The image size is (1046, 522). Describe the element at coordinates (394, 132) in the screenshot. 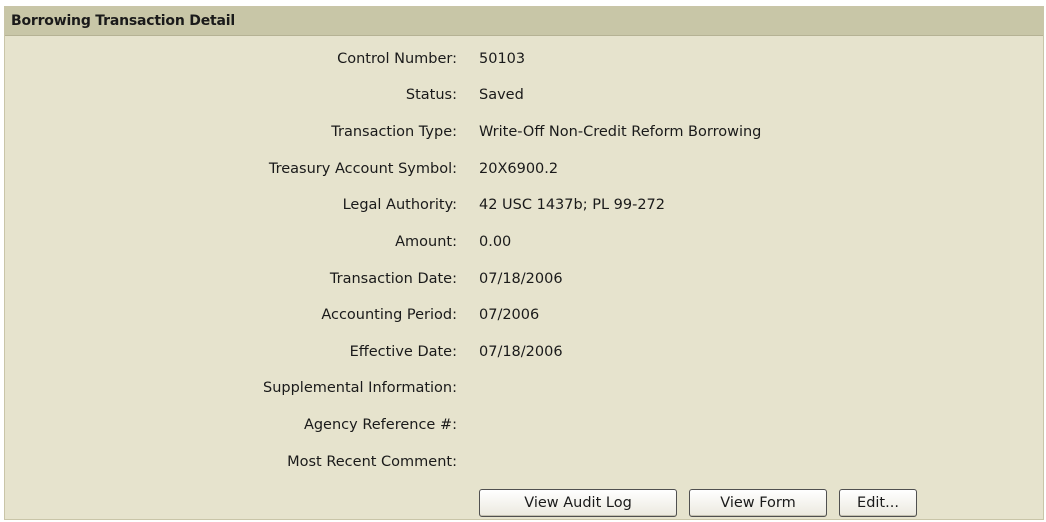

I see `field-label: Transaction Type:` at that location.